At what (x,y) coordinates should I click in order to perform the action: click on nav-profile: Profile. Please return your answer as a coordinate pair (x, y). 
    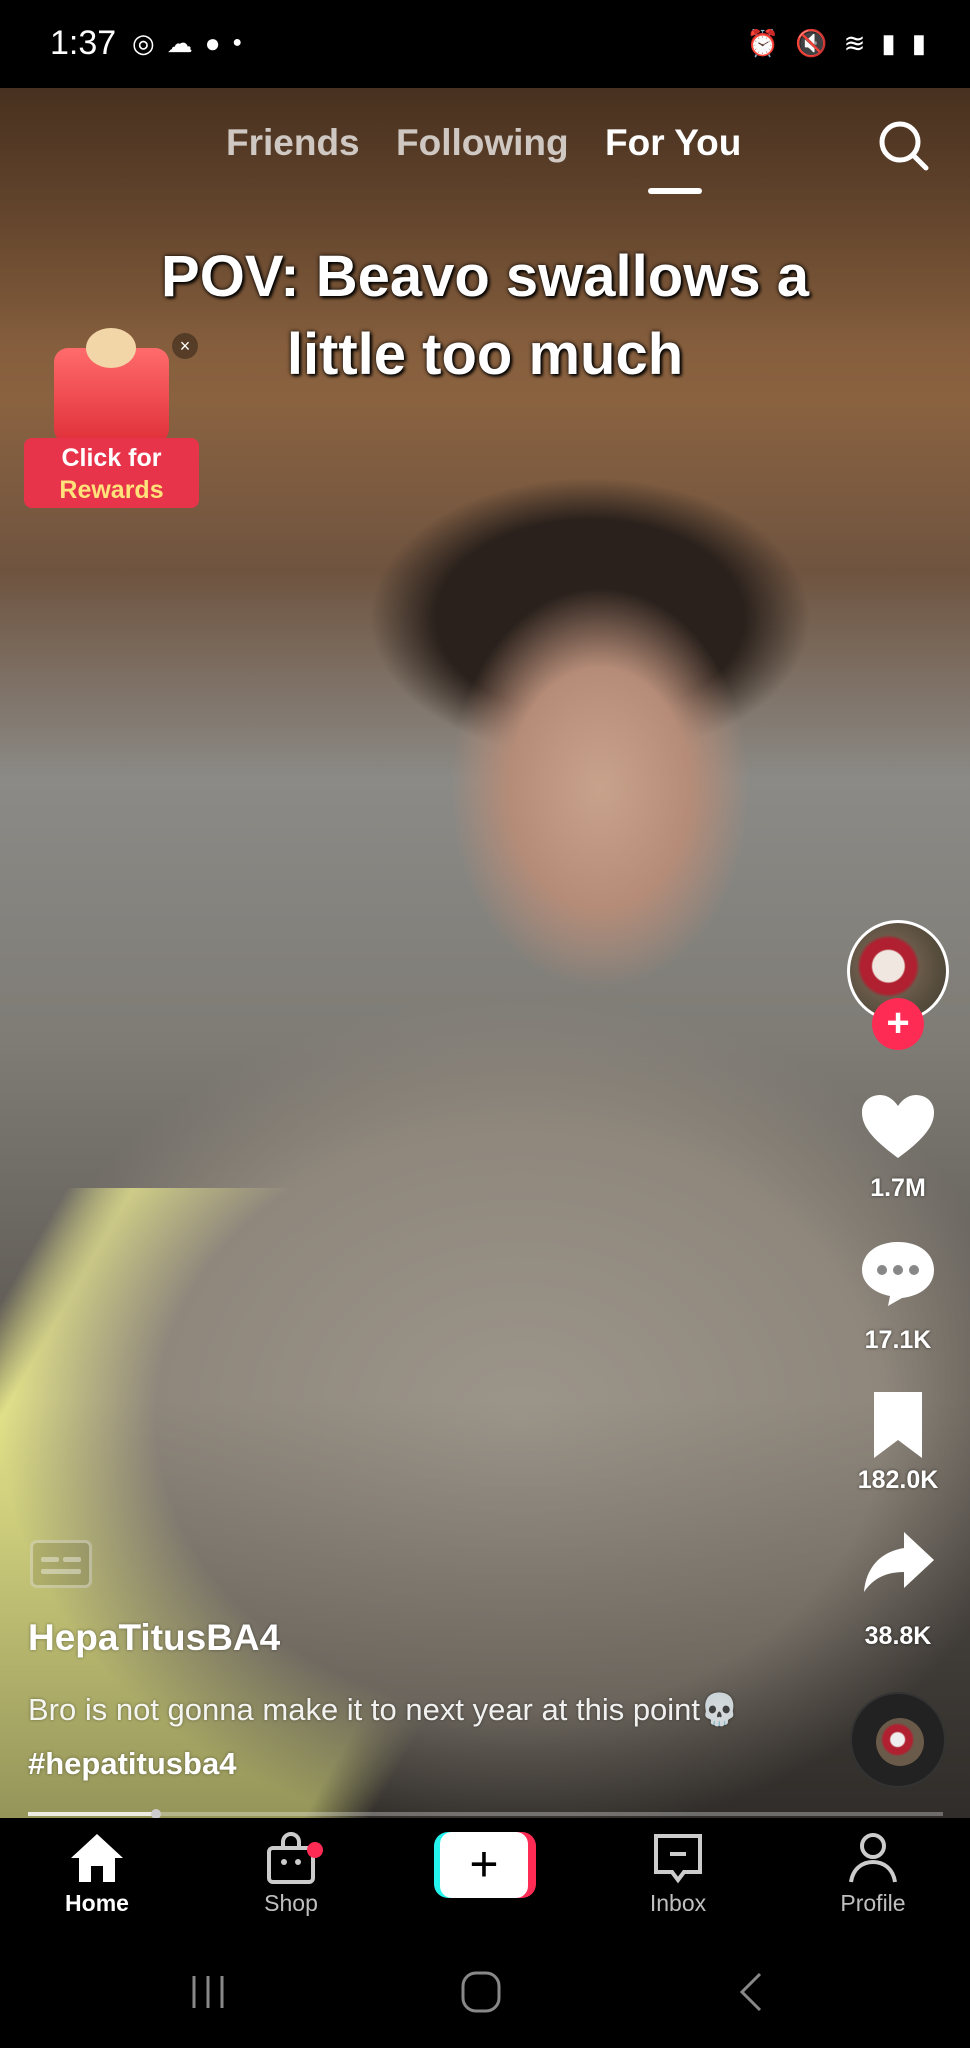
    Looking at the image, I should click on (873, 1874).